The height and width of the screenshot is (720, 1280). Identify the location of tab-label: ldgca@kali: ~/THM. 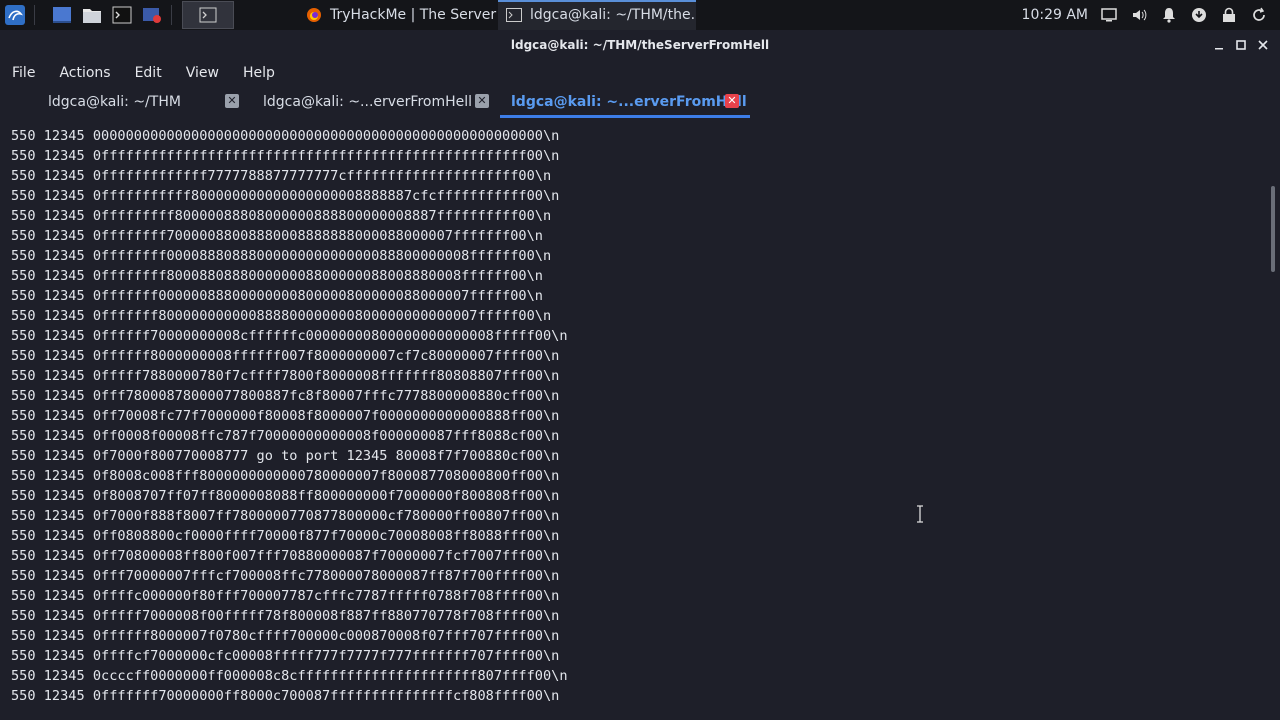
(114, 102).